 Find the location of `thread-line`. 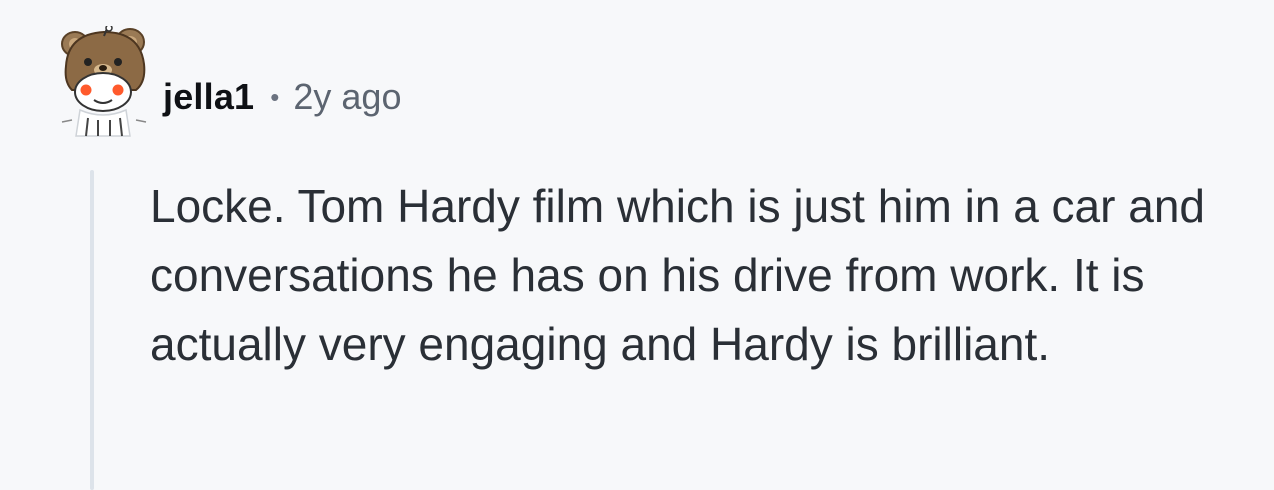

thread-line is located at coordinates (92, 330).